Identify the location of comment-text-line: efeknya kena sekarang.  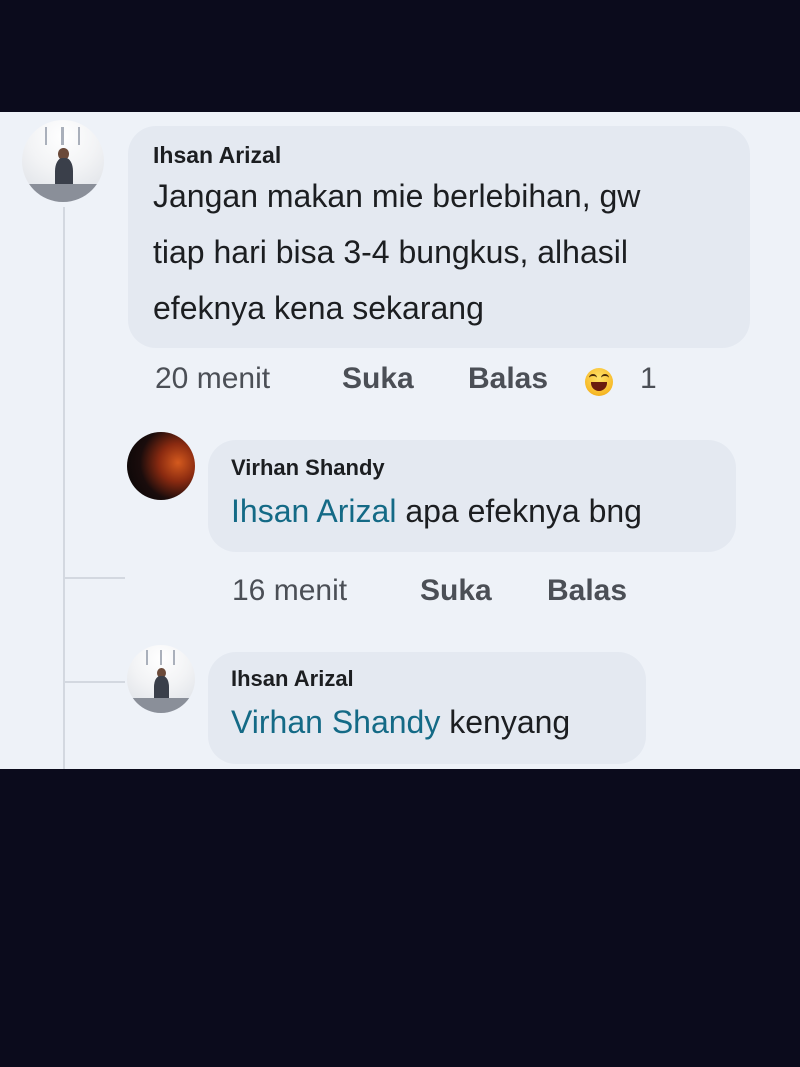
(318, 308).